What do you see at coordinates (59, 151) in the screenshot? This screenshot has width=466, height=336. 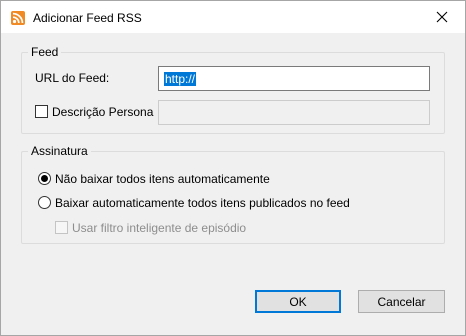 I see `subscription-group-title: Assinatura` at bounding box center [59, 151].